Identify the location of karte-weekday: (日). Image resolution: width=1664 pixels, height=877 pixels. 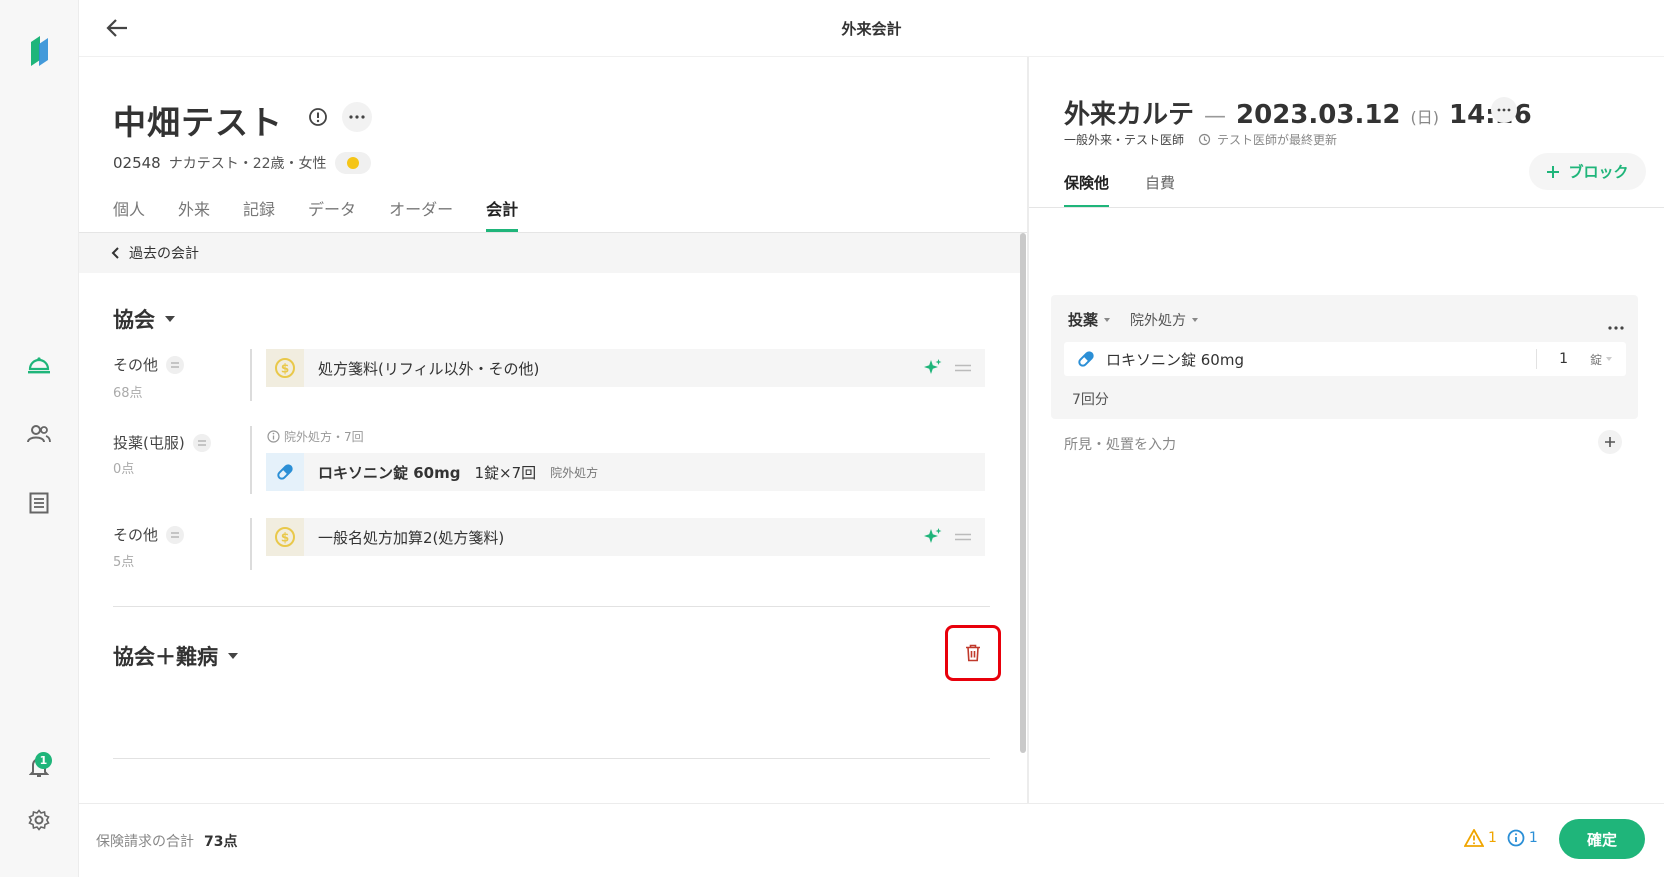
(1425, 117).